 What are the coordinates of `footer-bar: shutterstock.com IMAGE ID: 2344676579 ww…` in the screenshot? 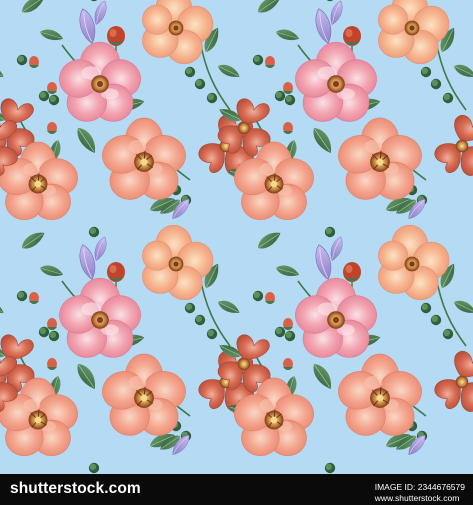 It's located at (236, 489).